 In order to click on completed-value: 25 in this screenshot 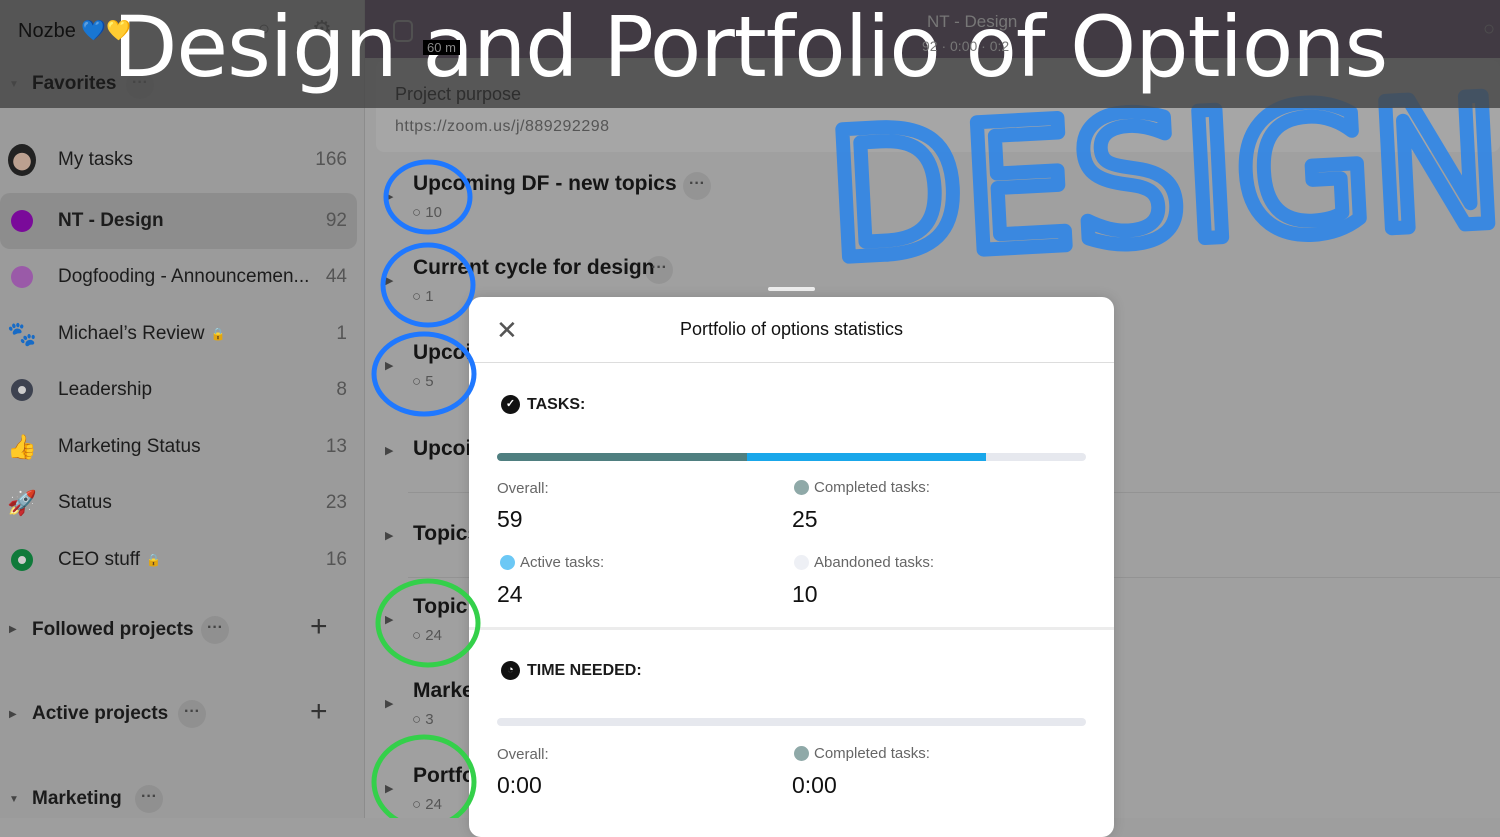, I will do `click(805, 519)`.